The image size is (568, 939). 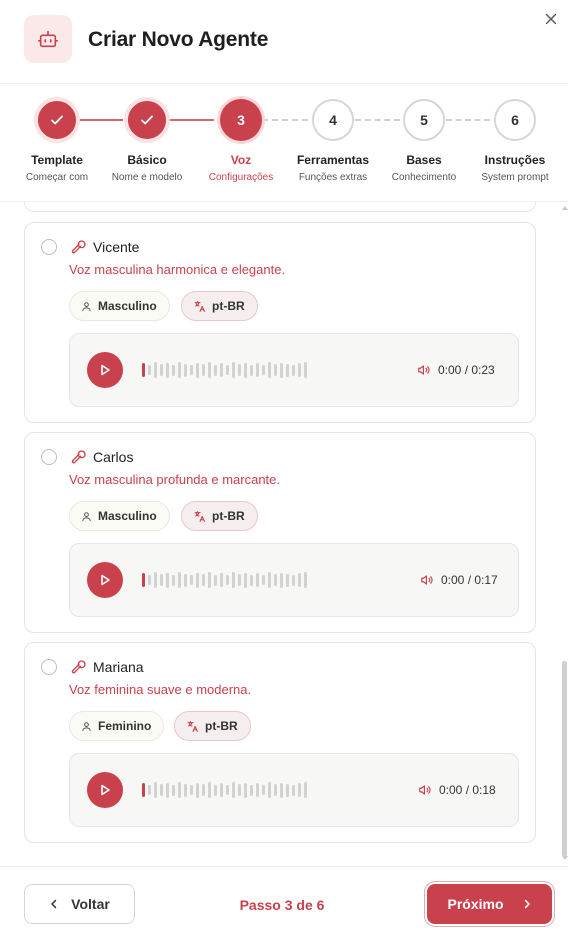 I want to click on voice-card, so click(x=280, y=207).